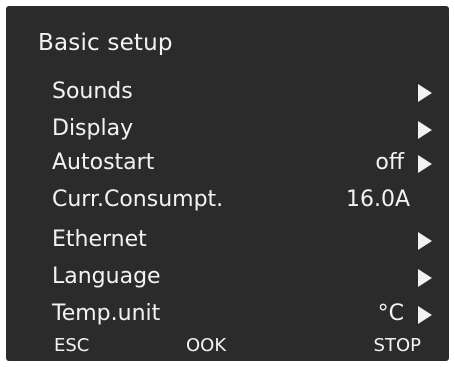 Image resolution: width=455 pixels, height=367 pixels. I want to click on ok-softkey: OOK, so click(206, 346).